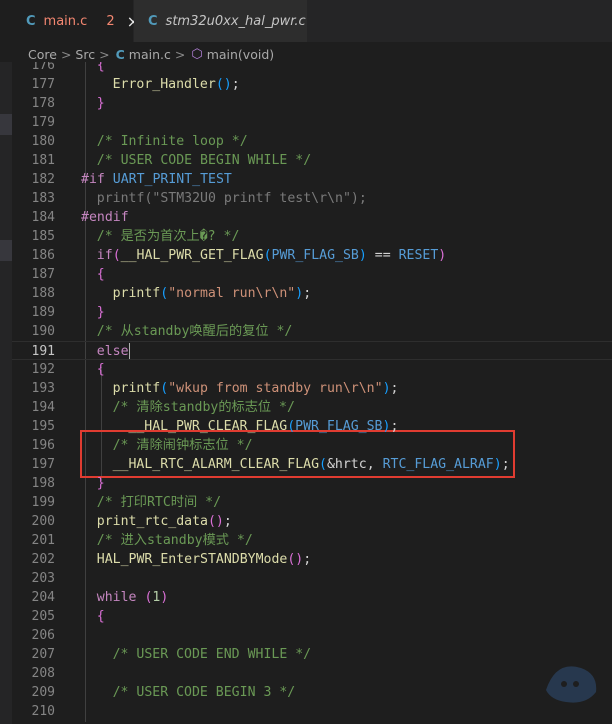  What do you see at coordinates (43, 616) in the screenshot?
I see `line-number: 205` at bounding box center [43, 616].